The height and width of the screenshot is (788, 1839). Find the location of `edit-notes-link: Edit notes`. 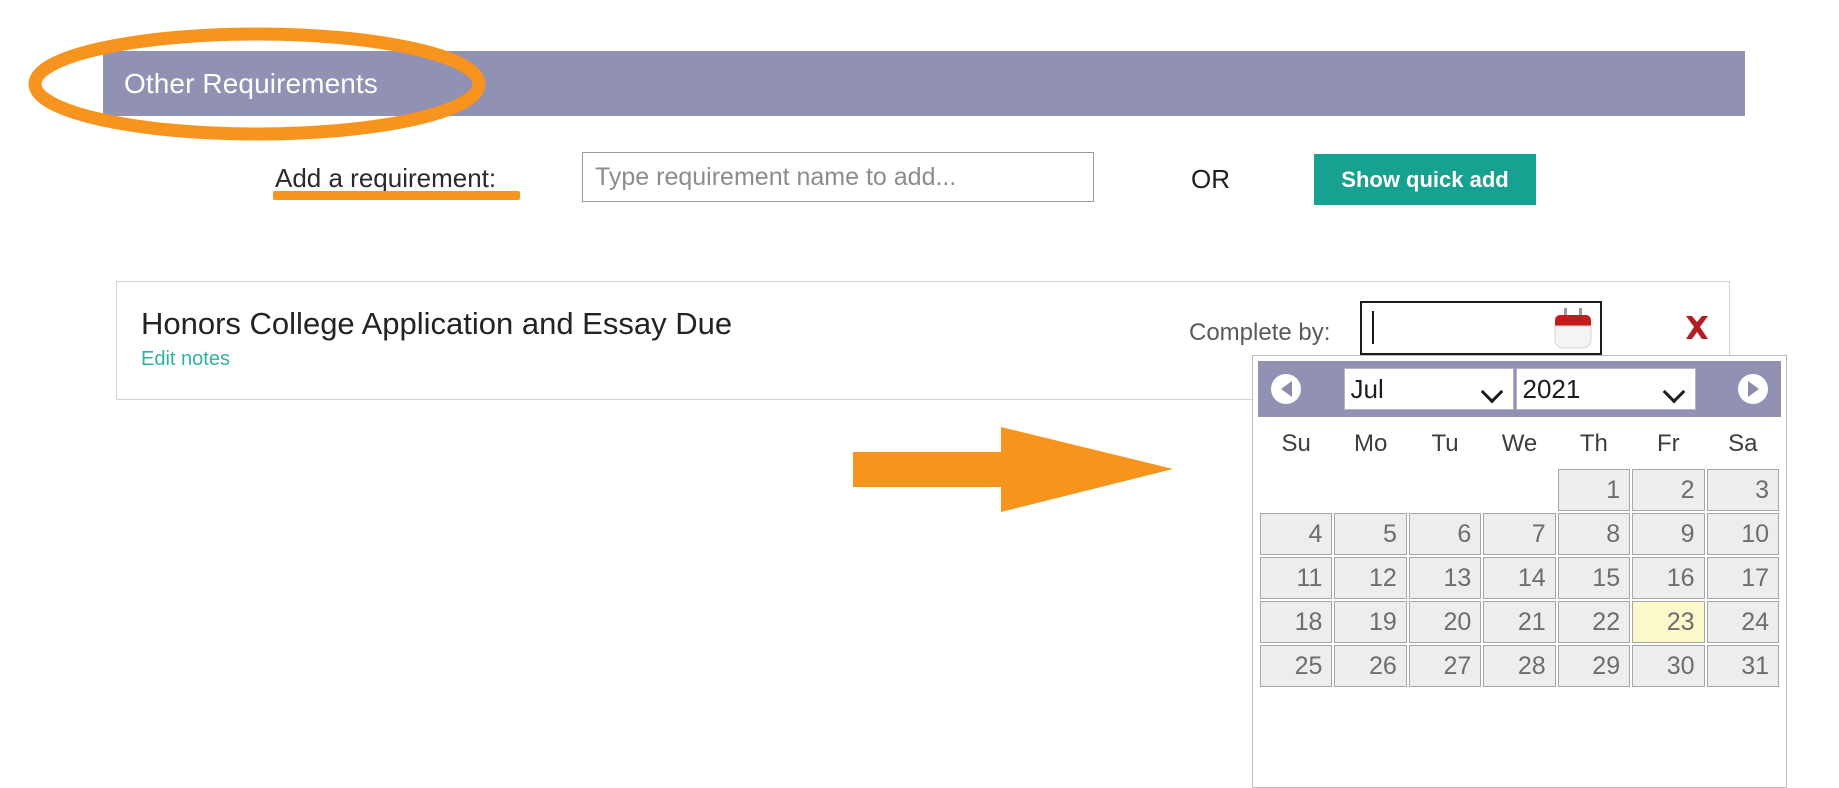

edit-notes-link: Edit notes is located at coordinates (185, 359).